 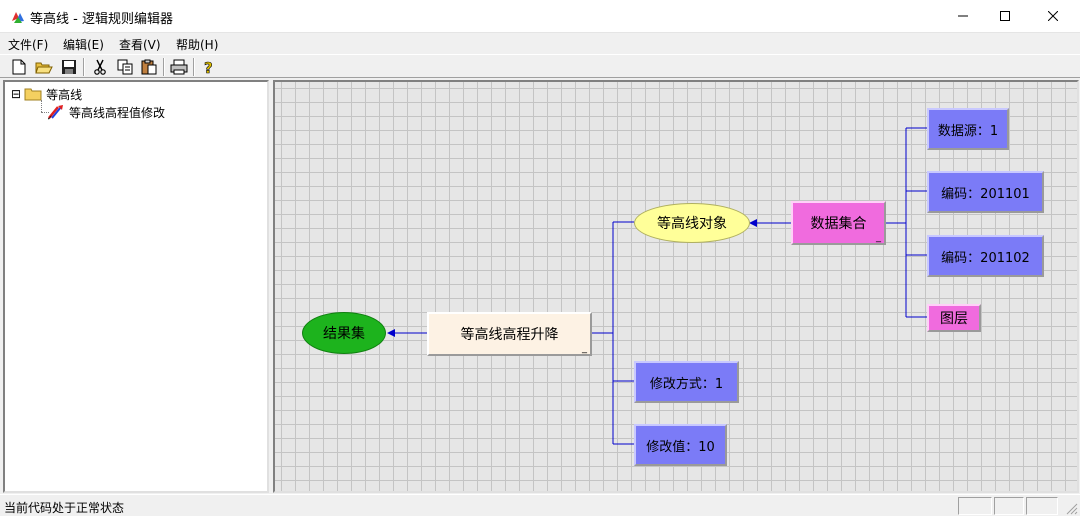 I want to click on node-modify-mode-label: 修改方式：1, so click(x=686, y=384).